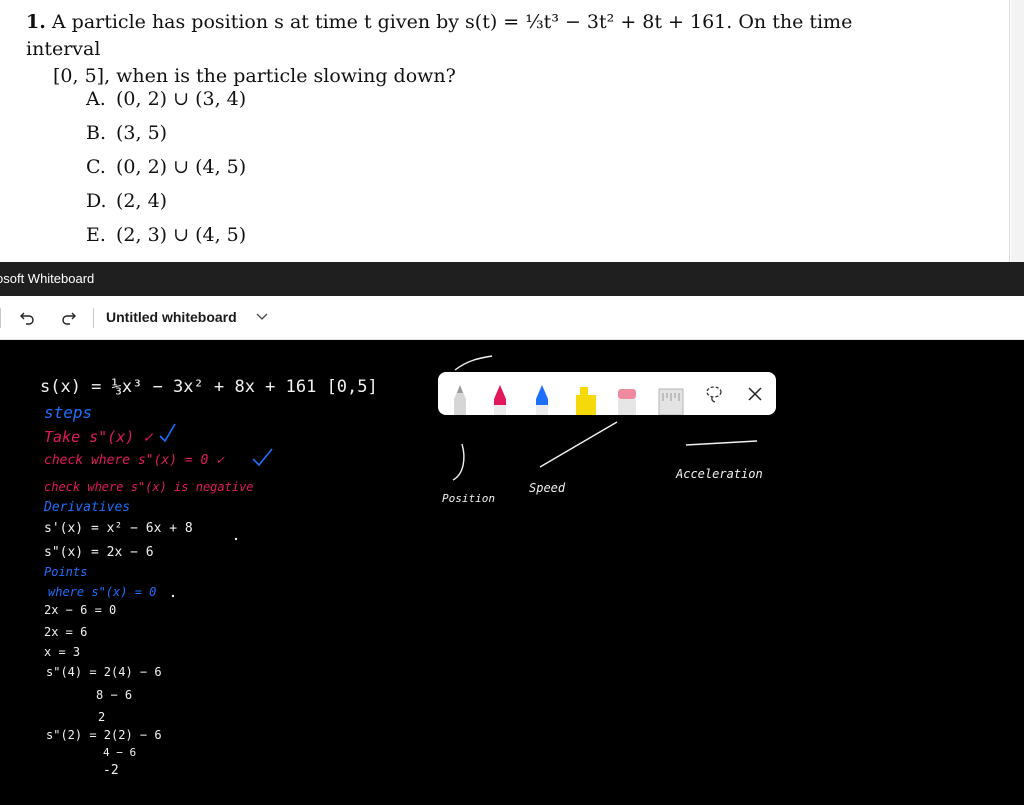 This screenshot has width=1024, height=805. What do you see at coordinates (542, 398) in the screenshot?
I see `blue-pen-tool` at bounding box center [542, 398].